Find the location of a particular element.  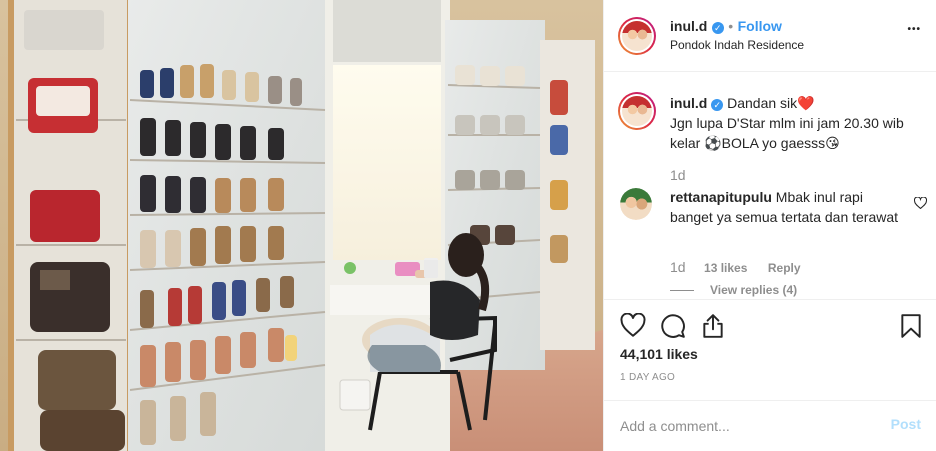

comment-input is located at coordinates (745, 426).